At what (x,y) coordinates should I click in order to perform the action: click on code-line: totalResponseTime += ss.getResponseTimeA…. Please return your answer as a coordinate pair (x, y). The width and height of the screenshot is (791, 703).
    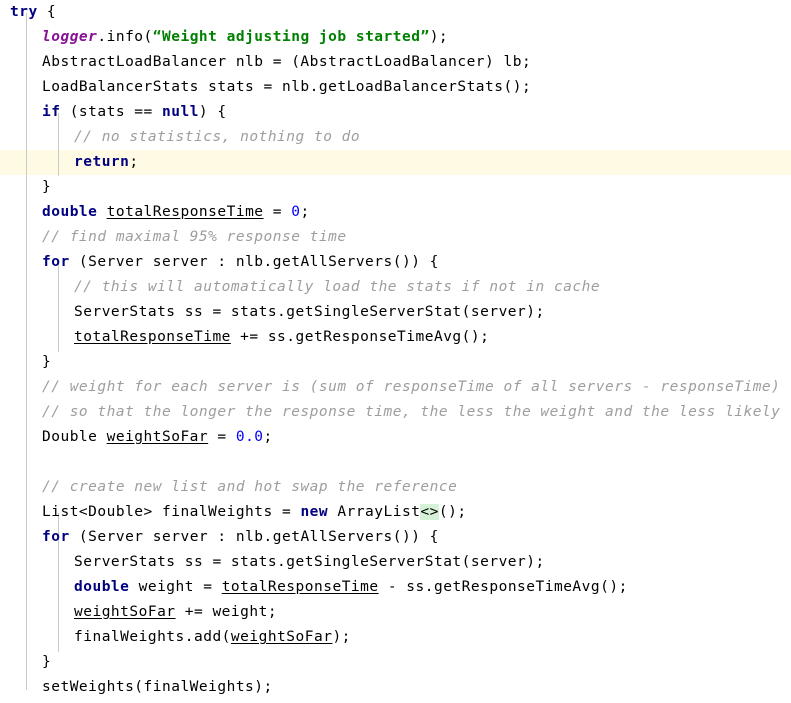
    Looking at the image, I should click on (281, 337).